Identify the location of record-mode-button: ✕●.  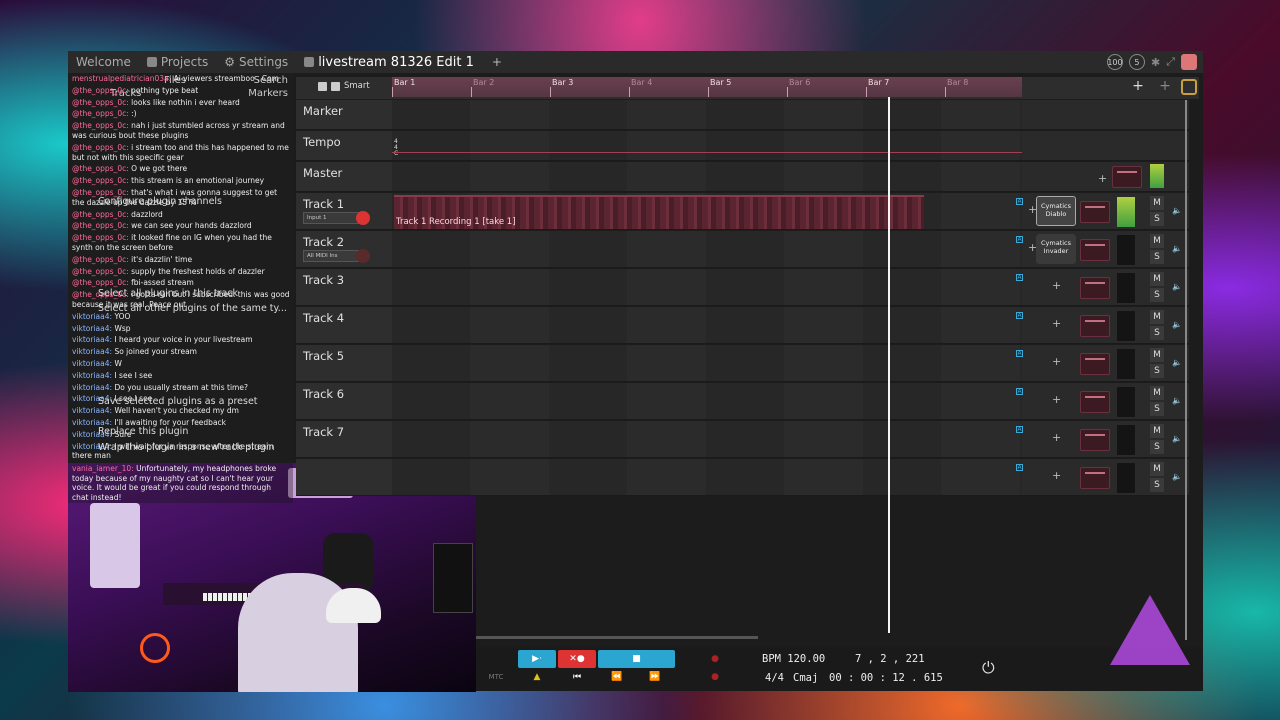
(577, 659).